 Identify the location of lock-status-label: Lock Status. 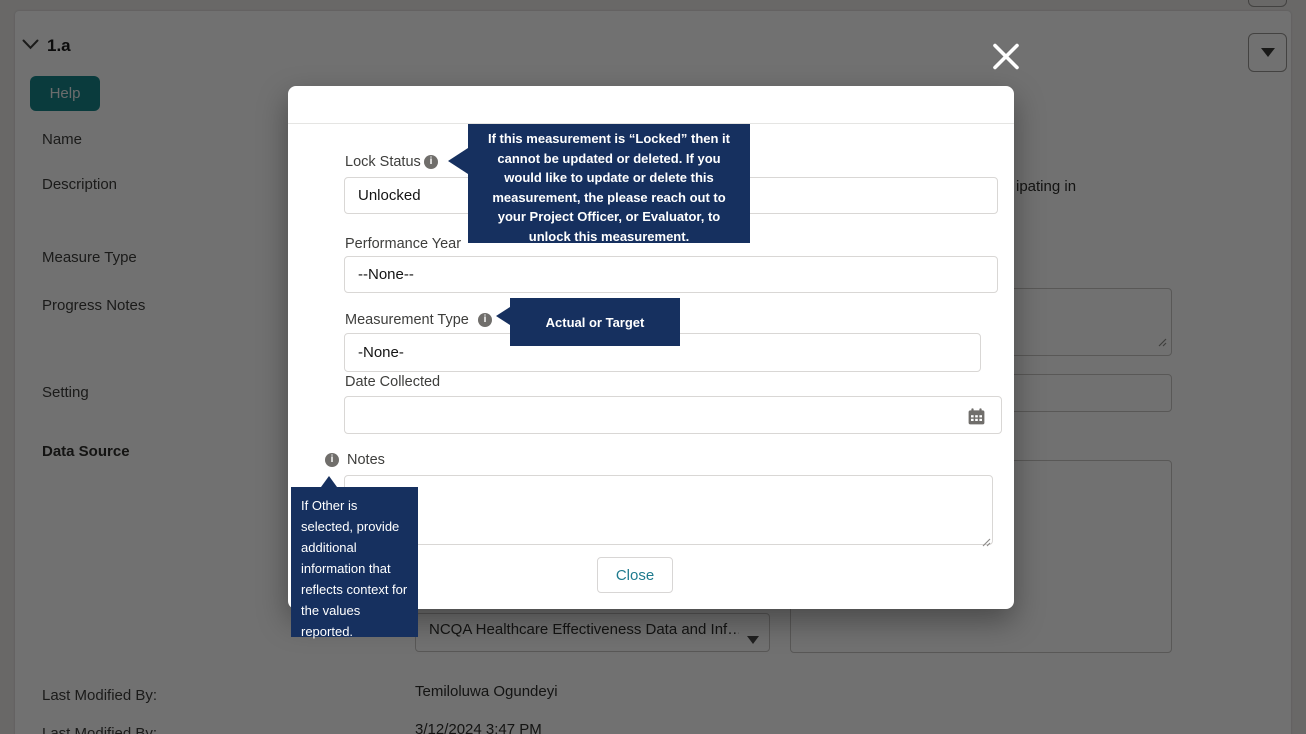
(383, 162).